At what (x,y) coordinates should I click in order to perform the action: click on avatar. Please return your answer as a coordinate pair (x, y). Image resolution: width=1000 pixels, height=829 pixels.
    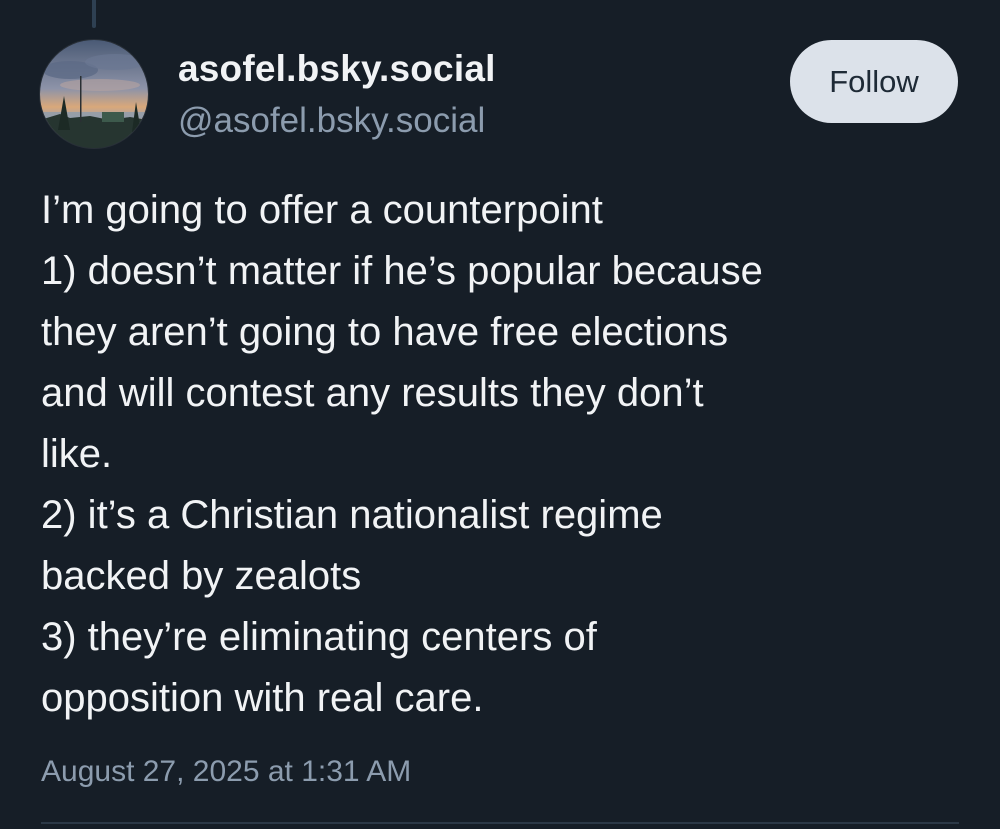
    Looking at the image, I should click on (94, 94).